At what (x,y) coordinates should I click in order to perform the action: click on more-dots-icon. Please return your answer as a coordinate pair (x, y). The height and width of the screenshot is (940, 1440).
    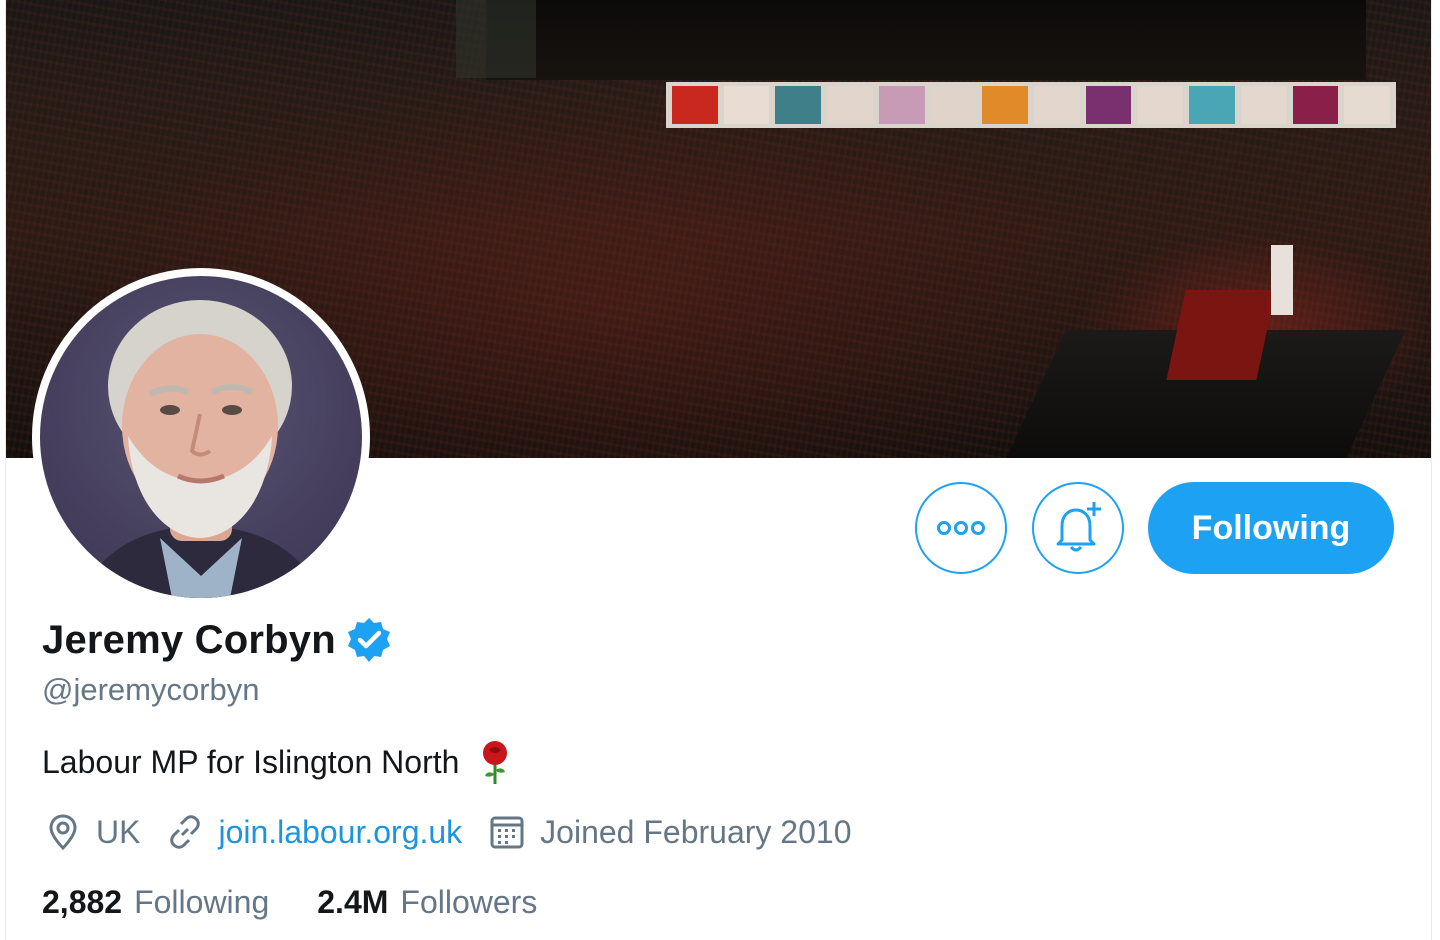
    Looking at the image, I should click on (961, 528).